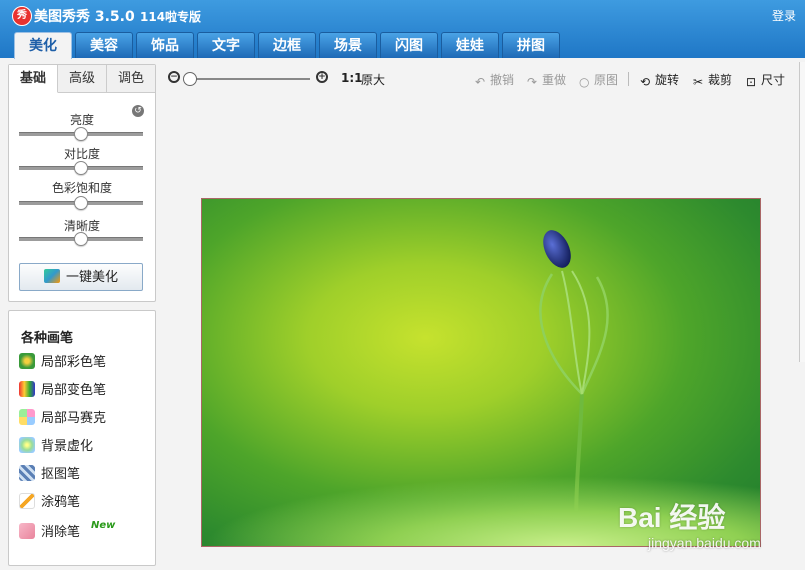  I want to click on contrast-slider-knob, so click(81, 168).